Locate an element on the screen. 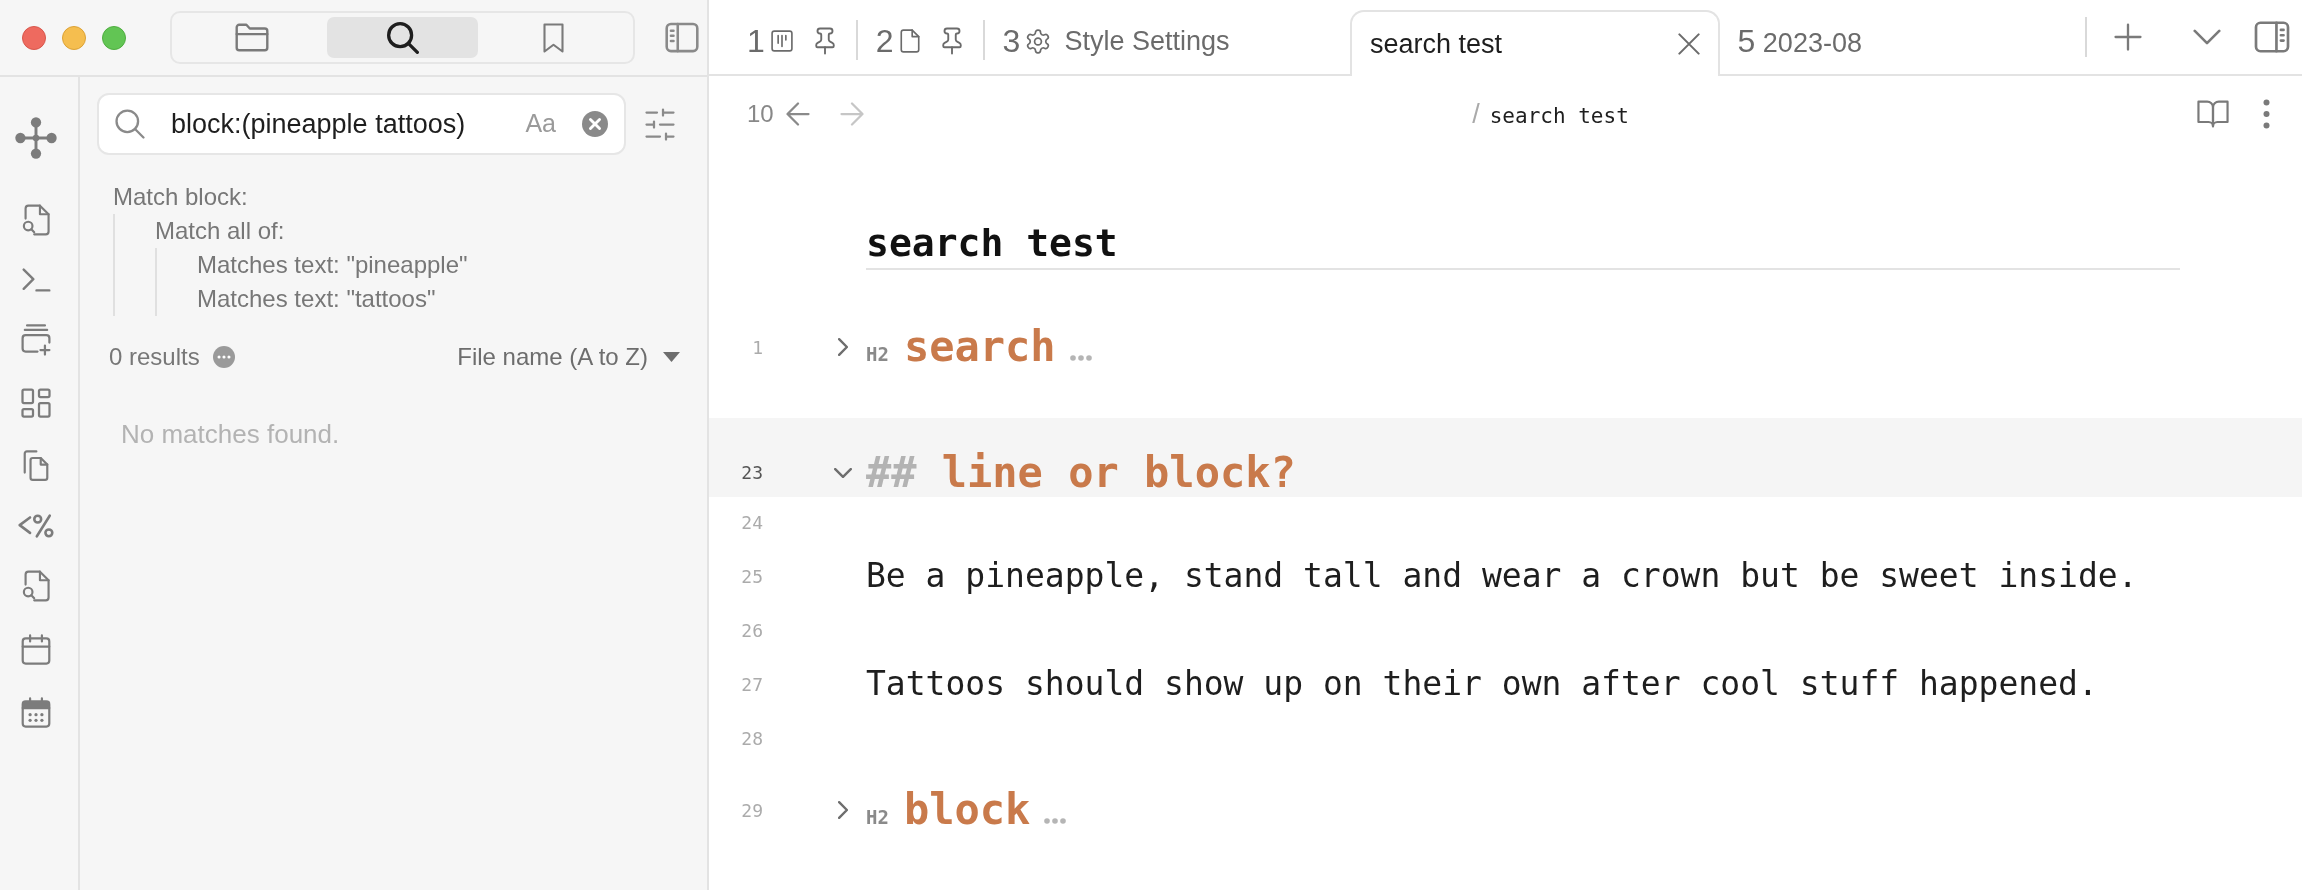 This screenshot has width=2302, height=890. line-number: 27 is located at coordinates (751, 684).